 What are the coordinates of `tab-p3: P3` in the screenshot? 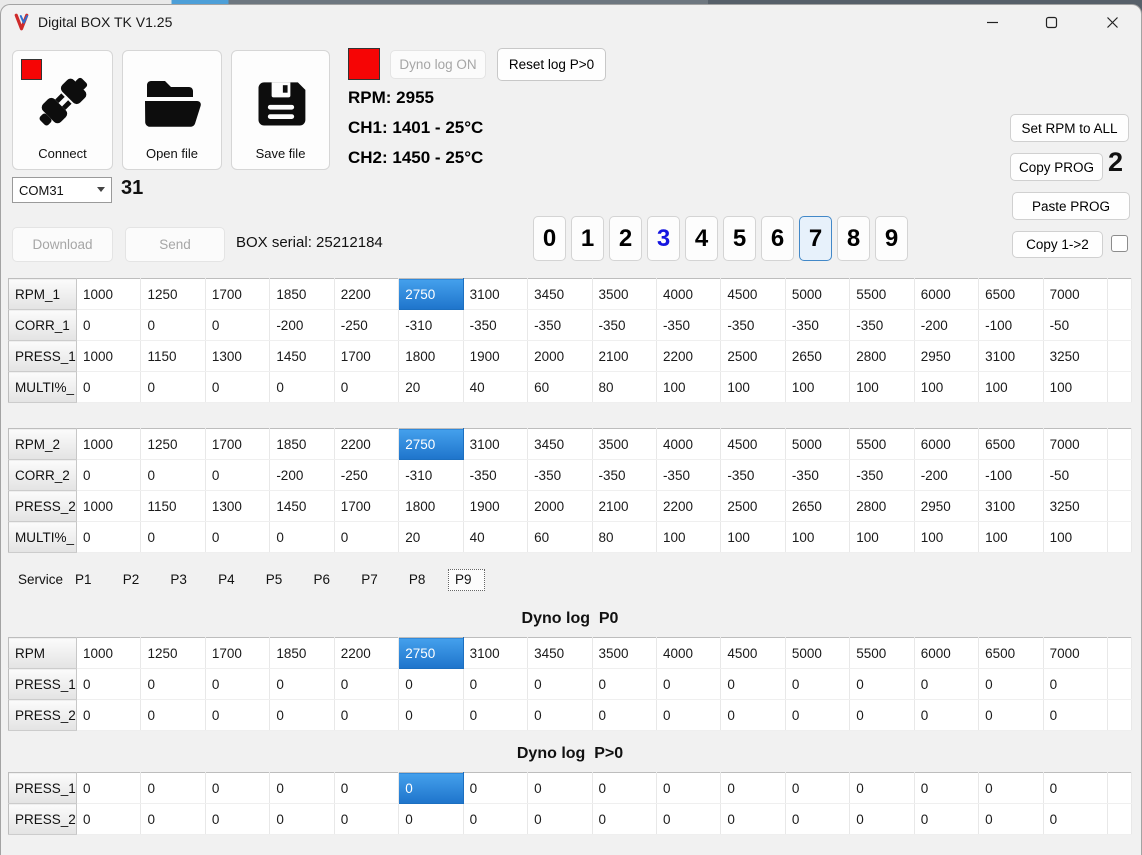 It's located at (178, 579).